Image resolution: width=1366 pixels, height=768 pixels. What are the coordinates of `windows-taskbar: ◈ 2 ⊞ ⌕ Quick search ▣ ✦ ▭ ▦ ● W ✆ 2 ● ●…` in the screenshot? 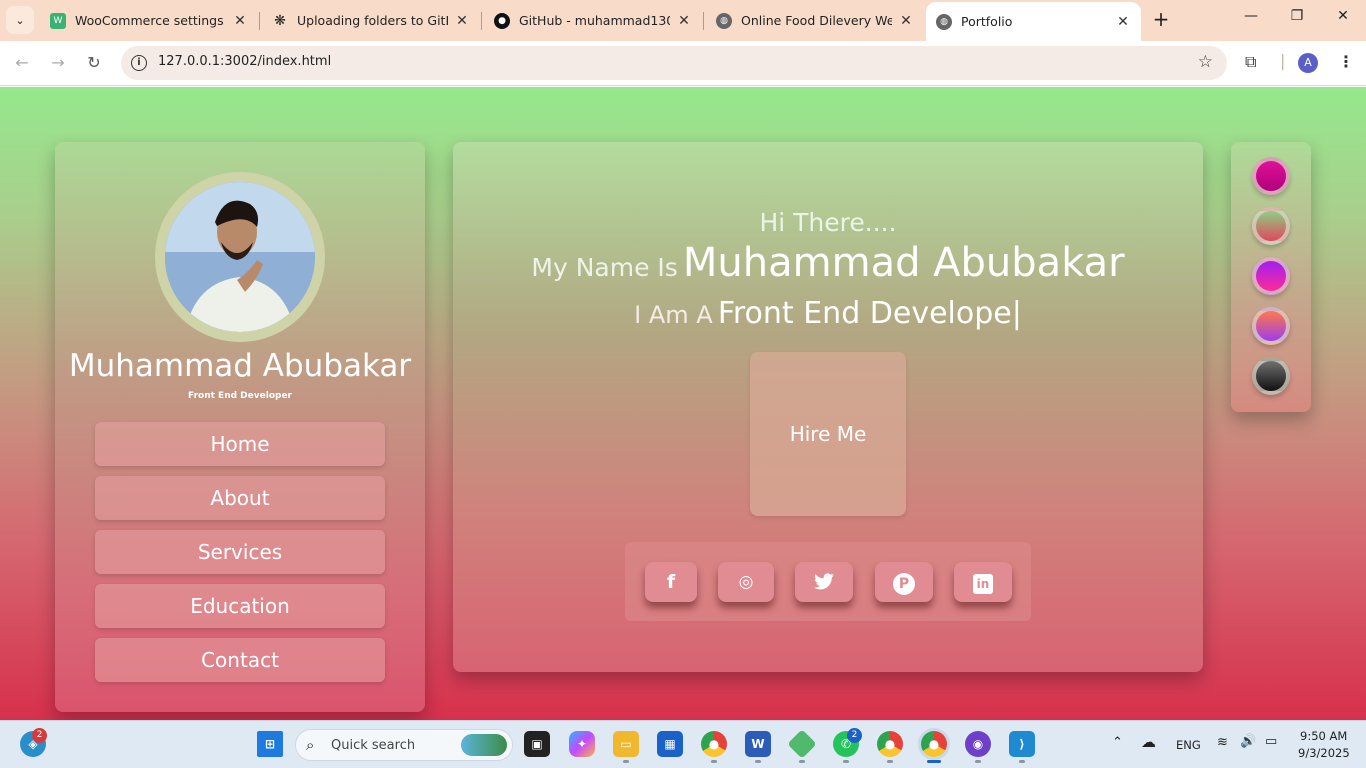 It's located at (683, 744).